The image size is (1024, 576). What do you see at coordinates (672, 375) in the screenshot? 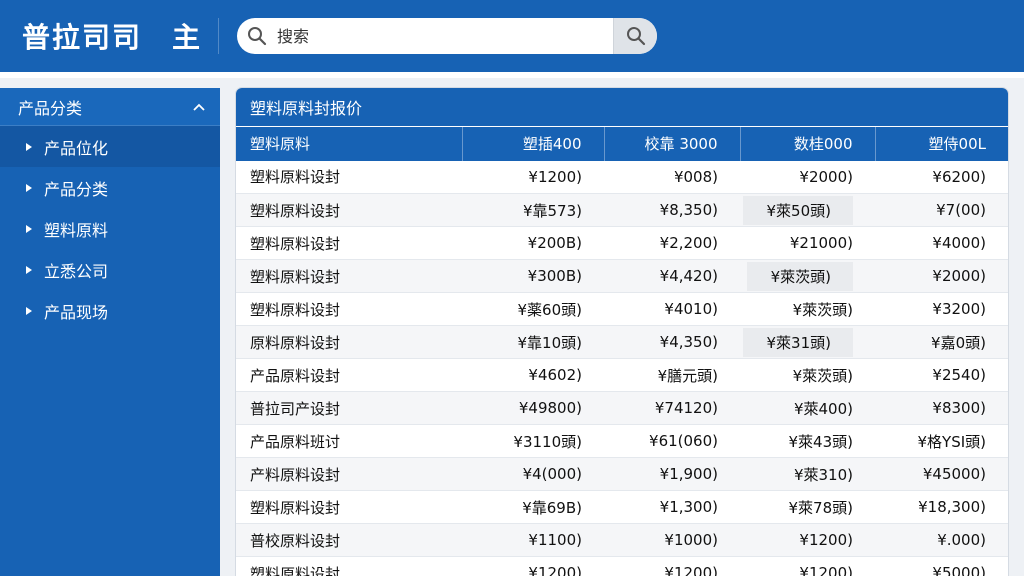
I see `table-cell: ¥膳元頭)` at bounding box center [672, 375].